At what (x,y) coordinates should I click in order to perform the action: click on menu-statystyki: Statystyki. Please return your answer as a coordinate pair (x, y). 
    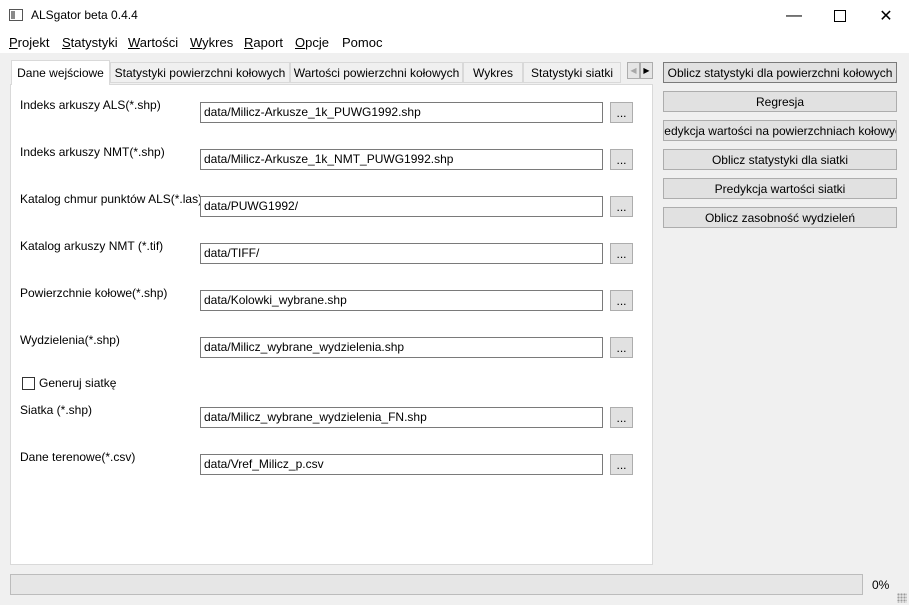
    Looking at the image, I should click on (90, 42).